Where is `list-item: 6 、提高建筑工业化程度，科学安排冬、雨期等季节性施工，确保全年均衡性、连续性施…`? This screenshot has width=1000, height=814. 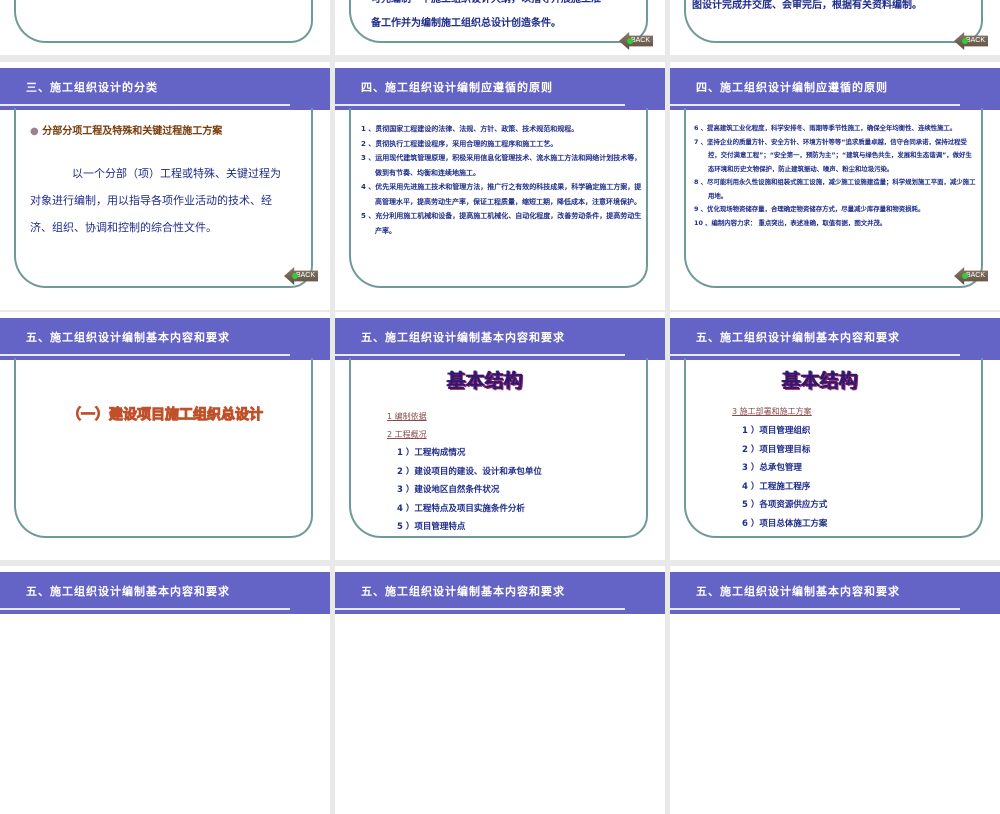
list-item: 6 、提高建筑工业化程度，科学安排冬、雨期等季节性施工，确保全年均衡性、连续性施… is located at coordinates (825, 128).